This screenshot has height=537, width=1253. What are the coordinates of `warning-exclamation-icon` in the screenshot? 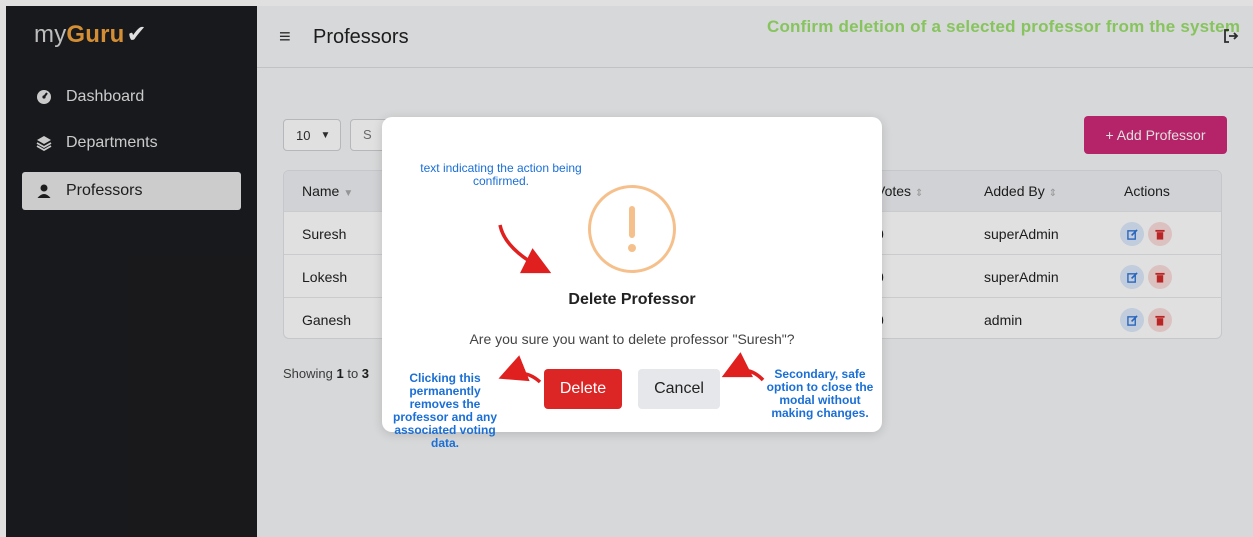 It's located at (632, 229).